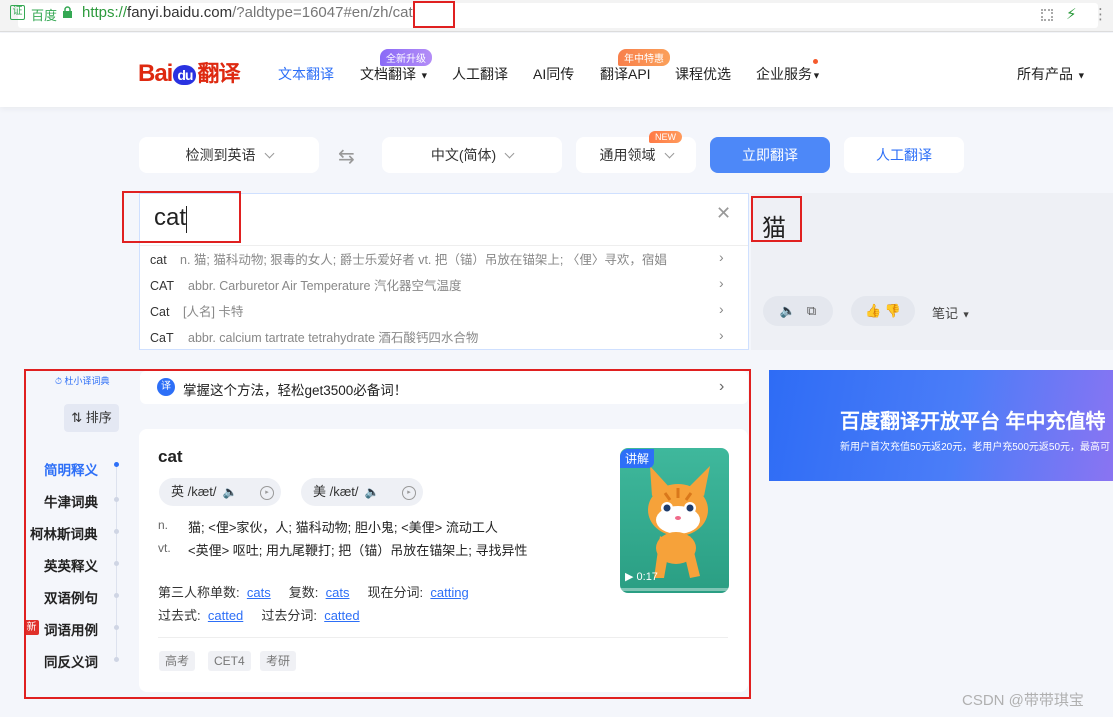 Image resolution: width=1113 pixels, height=717 pixels. What do you see at coordinates (776, 219) in the screenshot?
I see `output-highlight-box` at bounding box center [776, 219].